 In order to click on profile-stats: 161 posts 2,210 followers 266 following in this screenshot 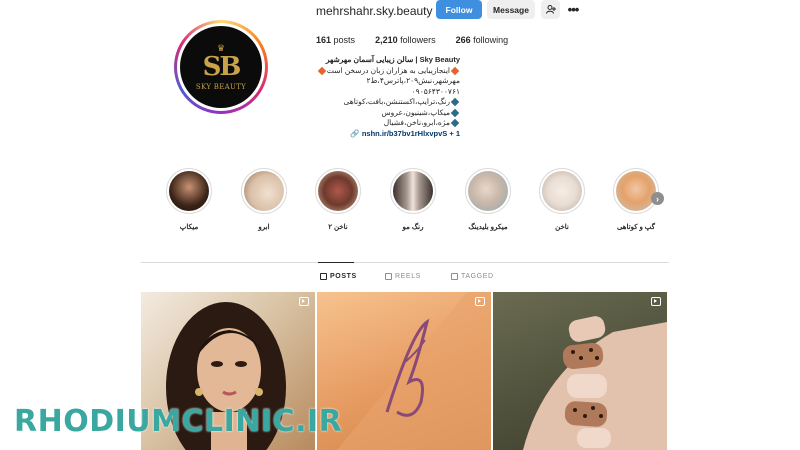, I will do `click(422, 40)`.